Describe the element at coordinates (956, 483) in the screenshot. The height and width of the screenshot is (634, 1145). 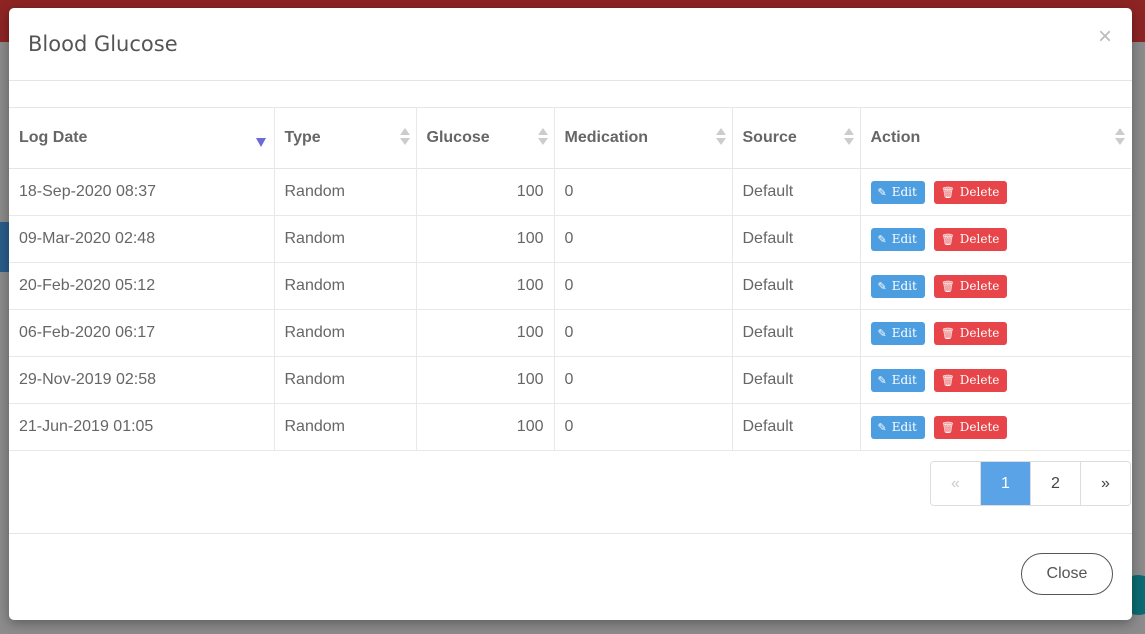
I see `pagination-prev: «` at that location.